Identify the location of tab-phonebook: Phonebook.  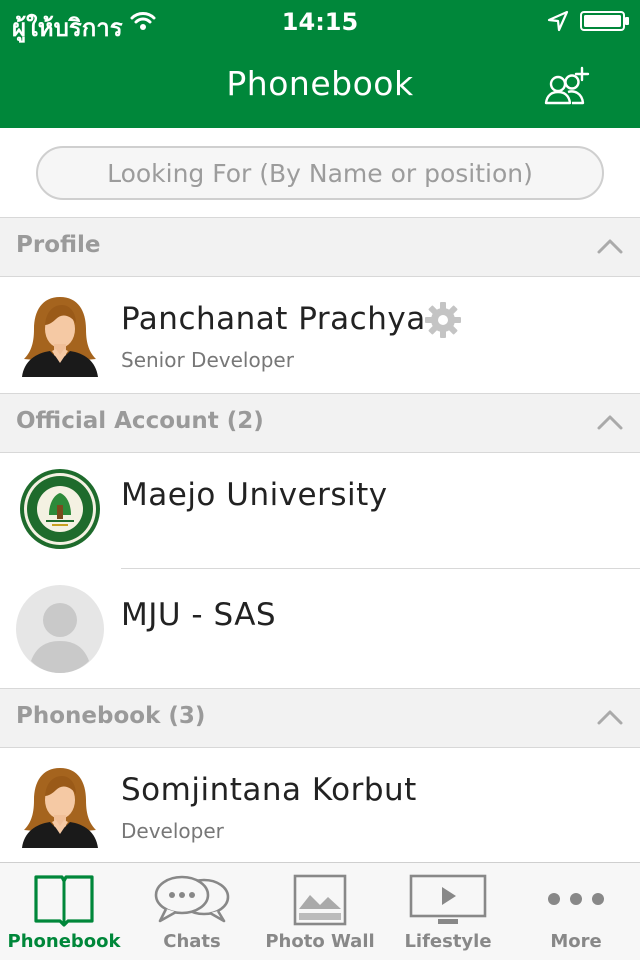
(64, 911).